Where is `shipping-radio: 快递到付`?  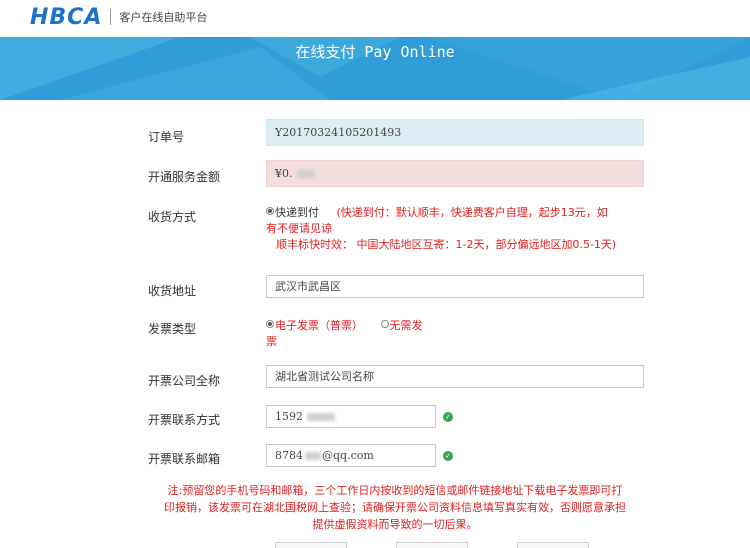 shipping-radio: 快递到付 is located at coordinates (292, 212).